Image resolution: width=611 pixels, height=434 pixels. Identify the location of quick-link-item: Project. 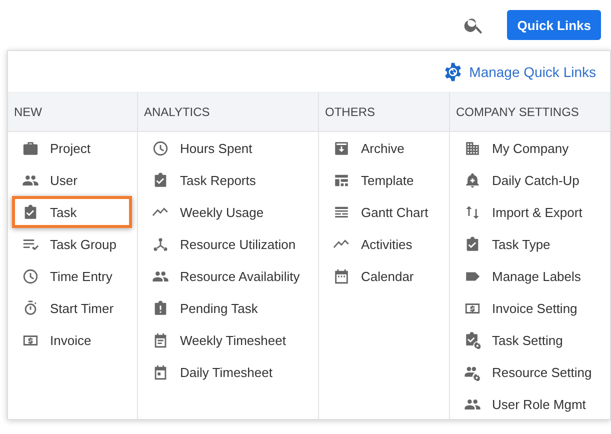
(74, 148).